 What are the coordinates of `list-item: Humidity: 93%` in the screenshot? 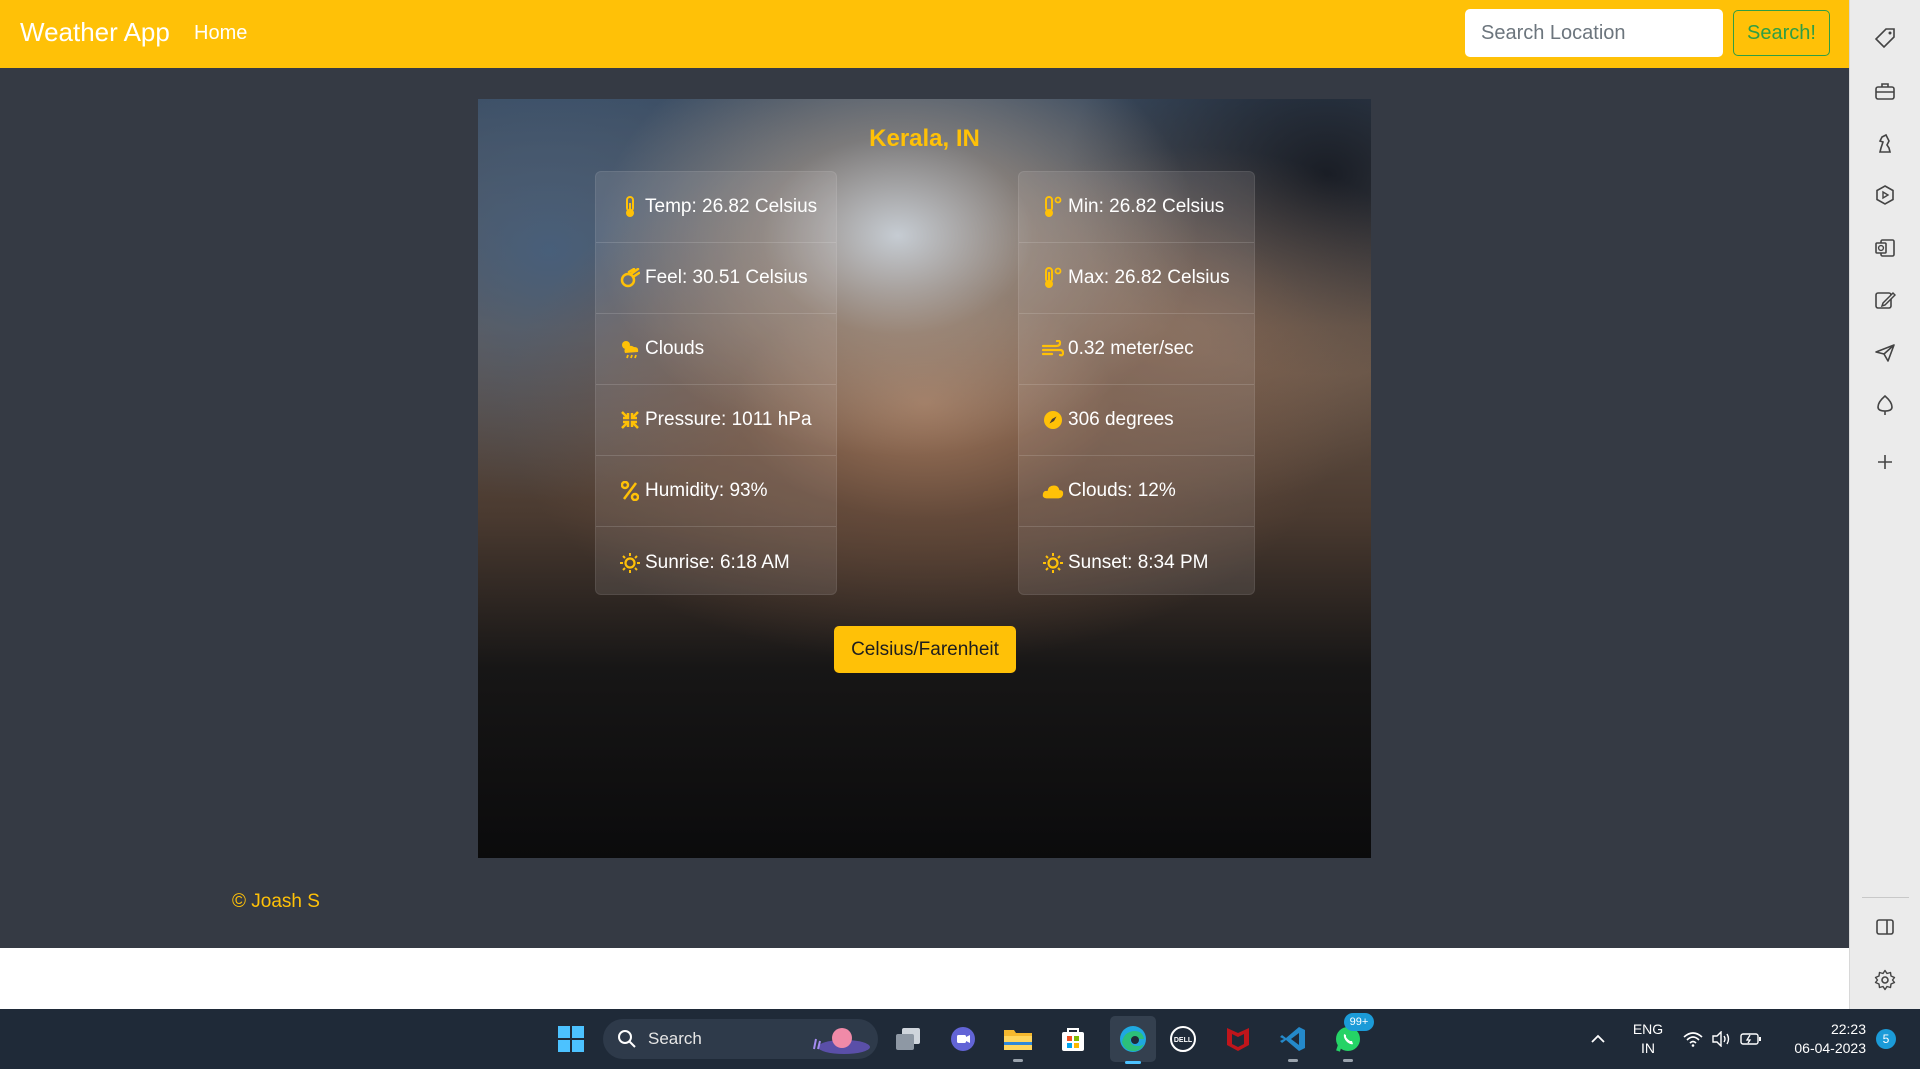 It's located at (716, 491).